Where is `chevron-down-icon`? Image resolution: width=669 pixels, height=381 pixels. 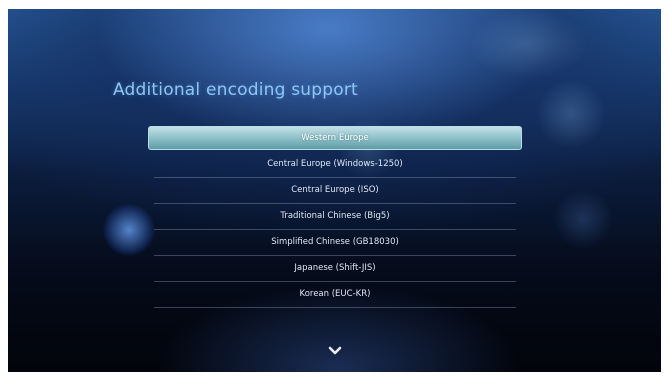
chevron-down-icon is located at coordinates (335, 351).